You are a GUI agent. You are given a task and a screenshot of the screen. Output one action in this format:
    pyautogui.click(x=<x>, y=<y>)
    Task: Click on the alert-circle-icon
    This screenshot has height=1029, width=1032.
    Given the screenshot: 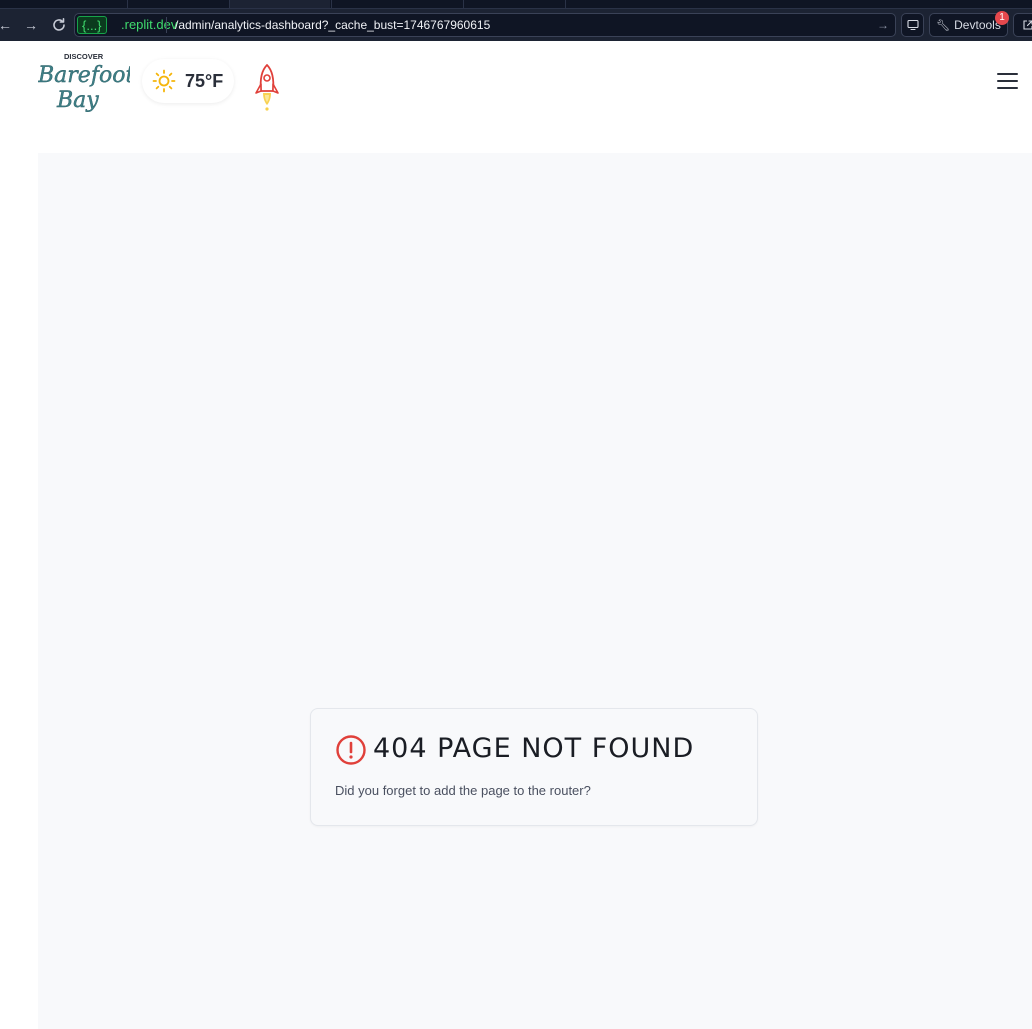 What is the action you would take?
    pyautogui.click(x=351, y=750)
    